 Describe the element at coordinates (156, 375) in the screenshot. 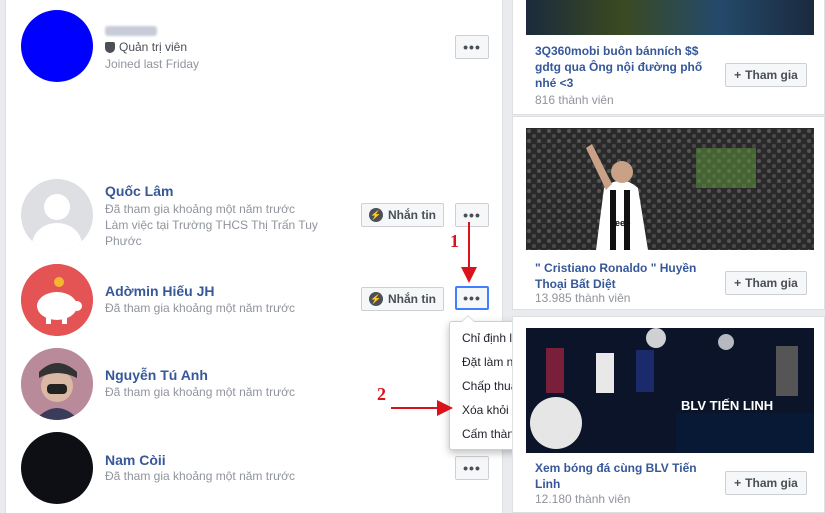

I see `member-name: Nguyễn Tú Anh` at that location.